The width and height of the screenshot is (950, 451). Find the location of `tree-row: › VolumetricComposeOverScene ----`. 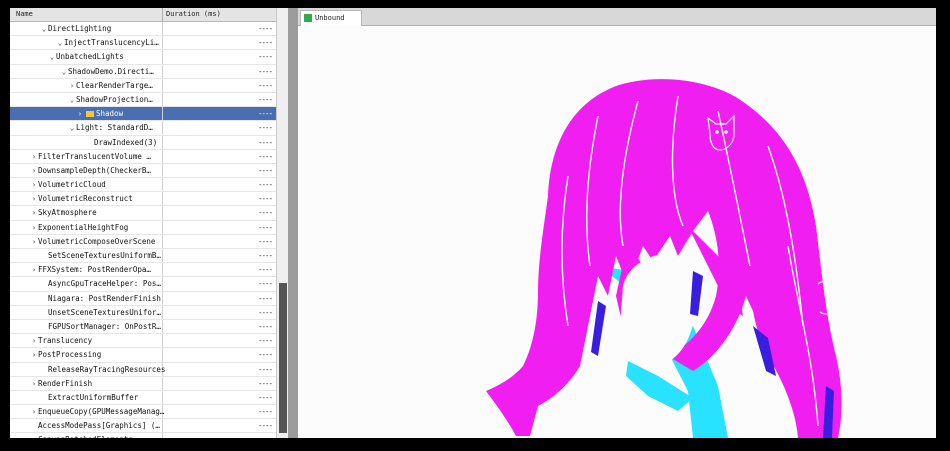

tree-row: › VolumetricComposeOverScene ---- is located at coordinates (143, 241).